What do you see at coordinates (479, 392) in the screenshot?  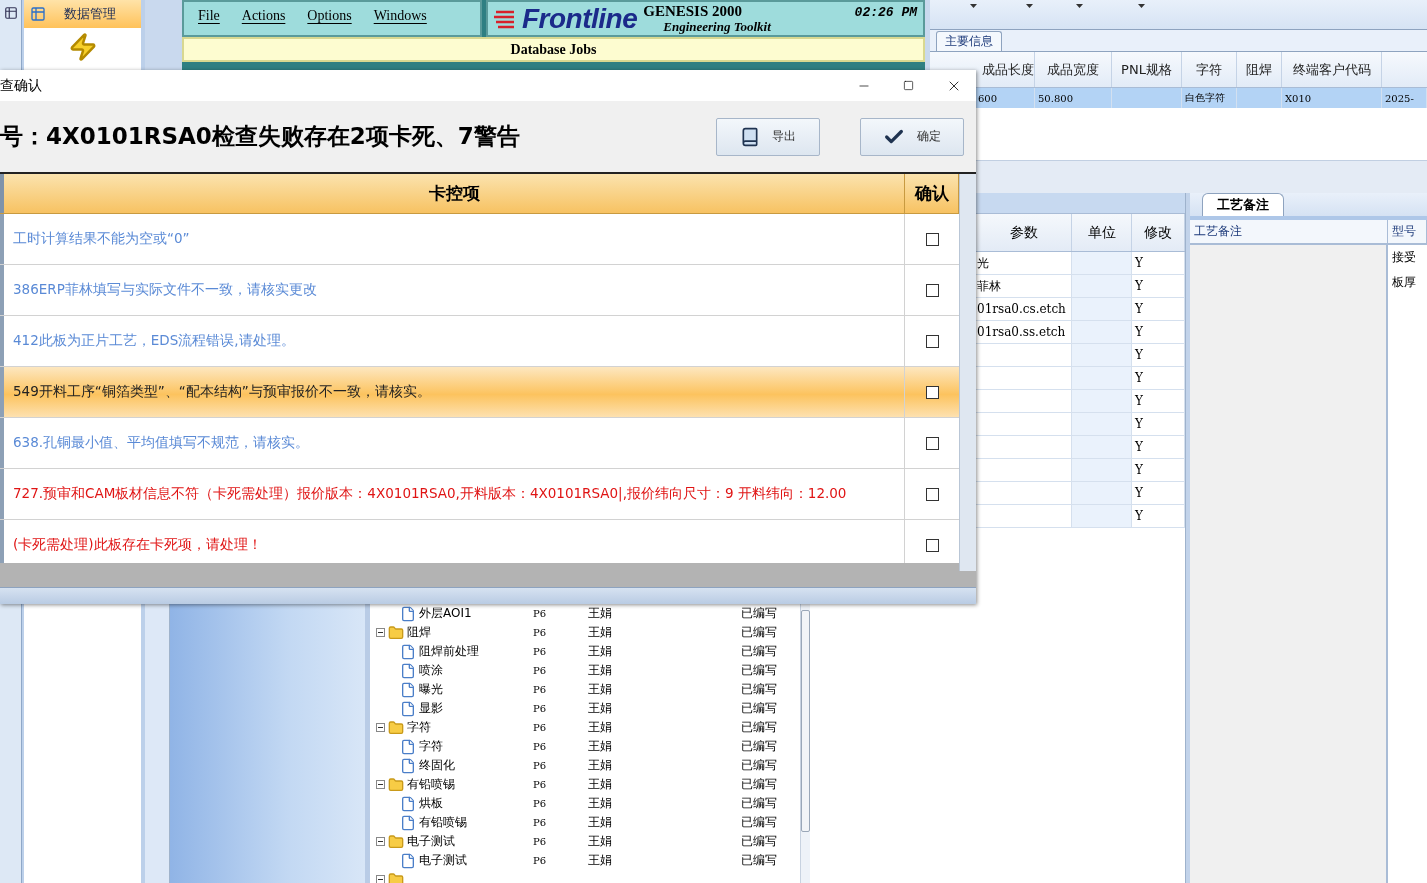 I see `table-row: 549开料工序“铜箔类型”、“配本结构”与预审报价不一致，请核实。` at bounding box center [479, 392].